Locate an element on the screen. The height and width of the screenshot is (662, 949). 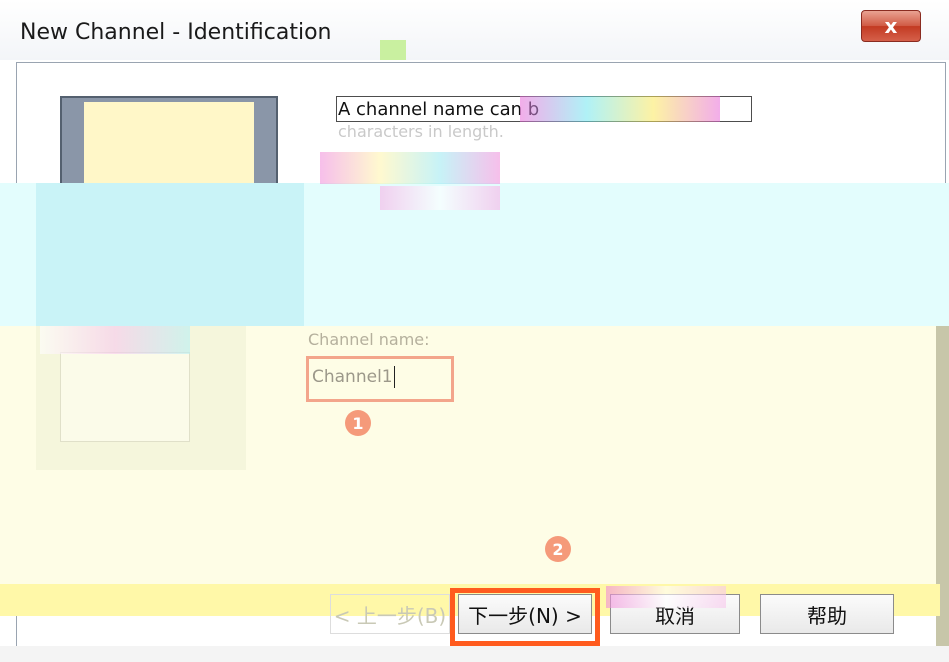
close-icon: x is located at coordinates (891, 26).